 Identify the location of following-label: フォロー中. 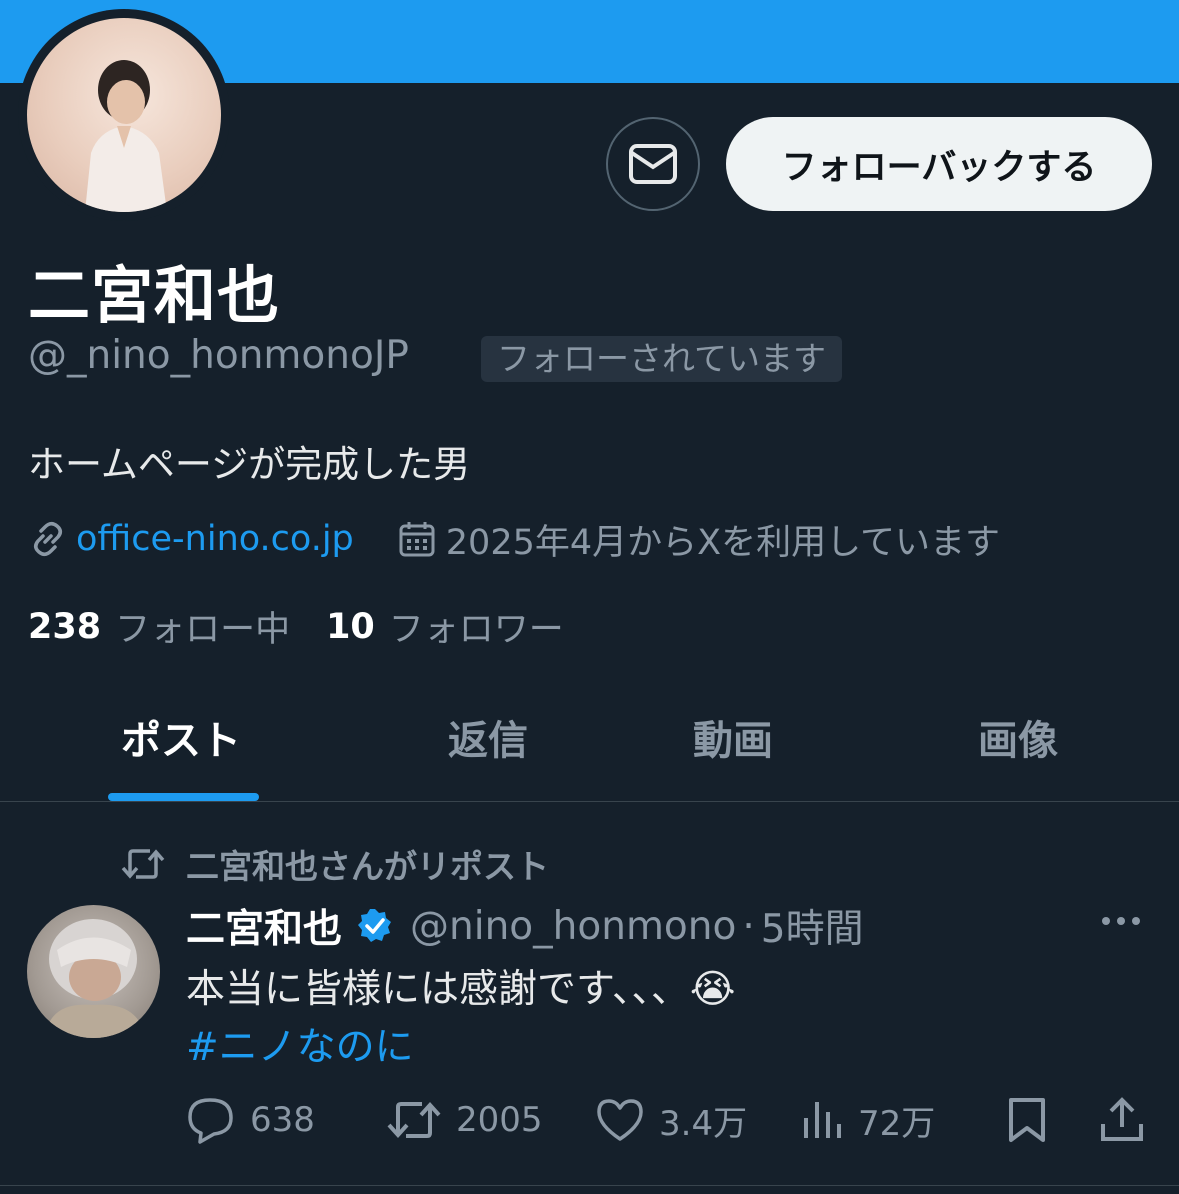
(202, 626).